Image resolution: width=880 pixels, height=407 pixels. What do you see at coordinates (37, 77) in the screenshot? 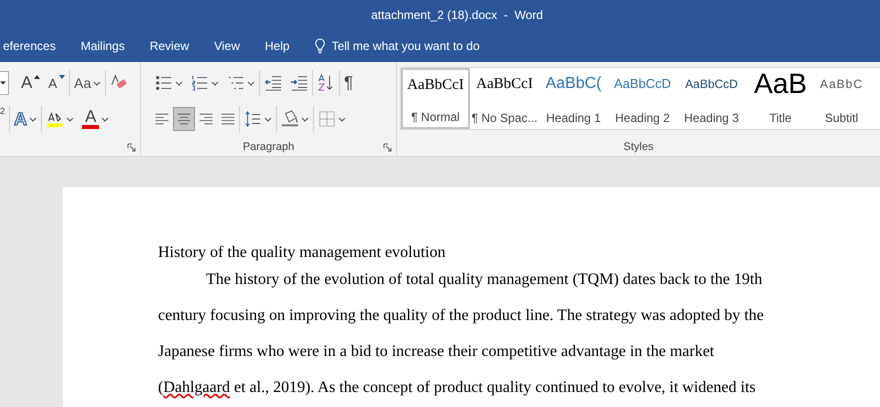
I see `up-triangle-icon` at bounding box center [37, 77].